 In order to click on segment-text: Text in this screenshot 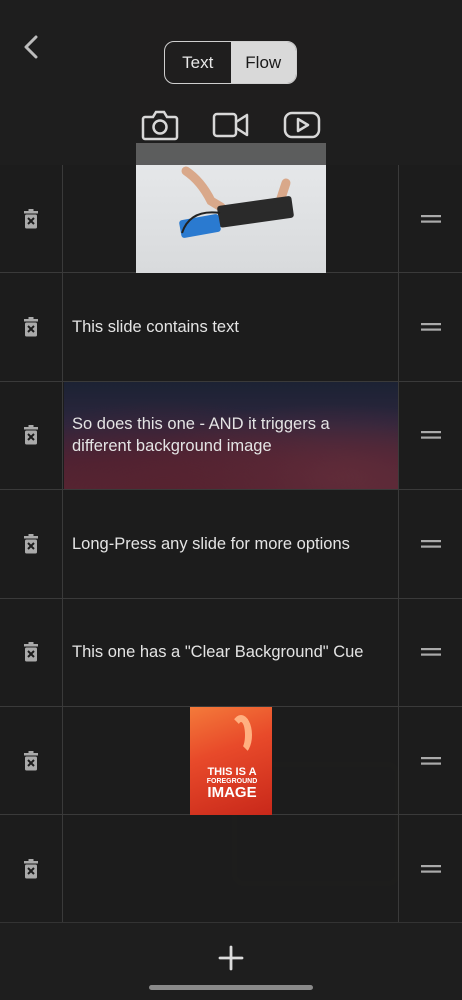, I will do `click(198, 62)`.